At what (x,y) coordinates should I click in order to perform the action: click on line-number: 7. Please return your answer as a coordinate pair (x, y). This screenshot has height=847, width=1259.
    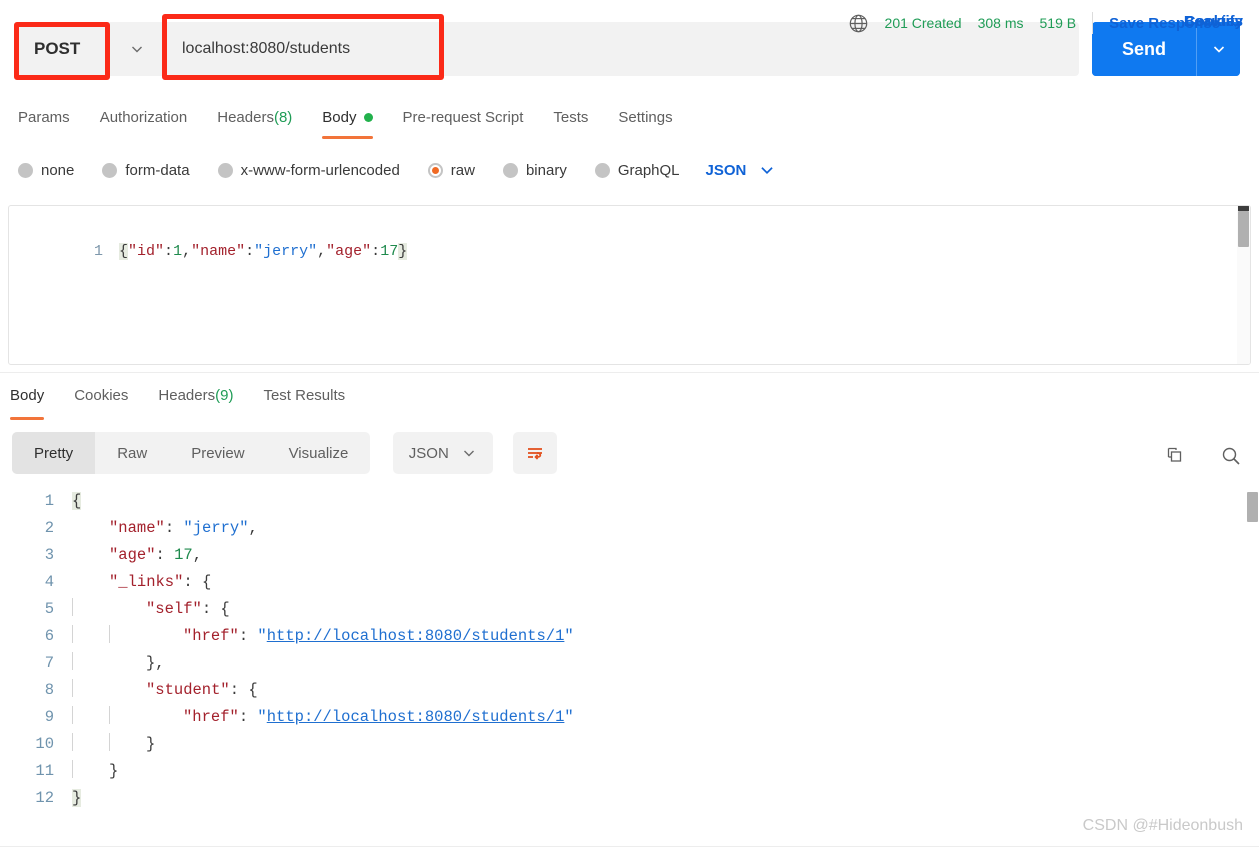
    Looking at the image, I should click on (49, 663).